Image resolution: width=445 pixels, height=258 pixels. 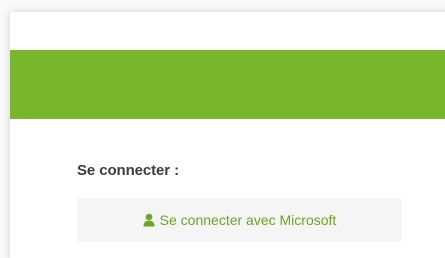 What do you see at coordinates (149, 220) in the screenshot?
I see `user-icon` at bounding box center [149, 220].